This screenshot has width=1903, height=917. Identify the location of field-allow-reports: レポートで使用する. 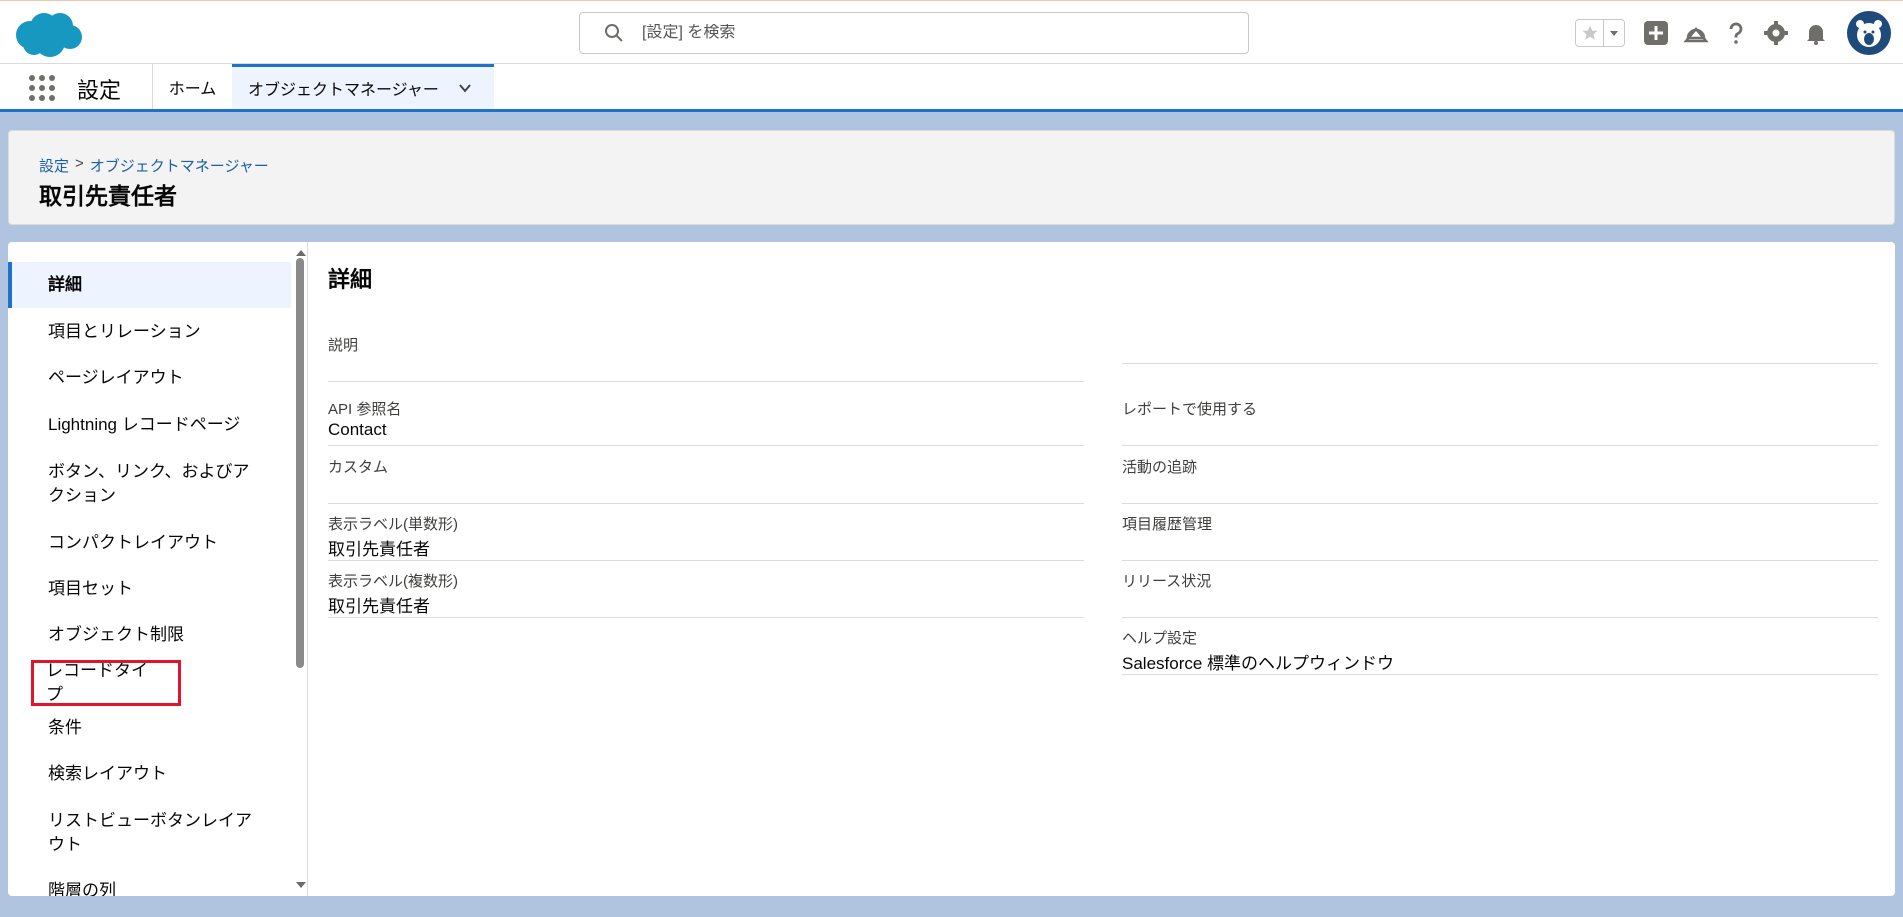
(1500, 422).